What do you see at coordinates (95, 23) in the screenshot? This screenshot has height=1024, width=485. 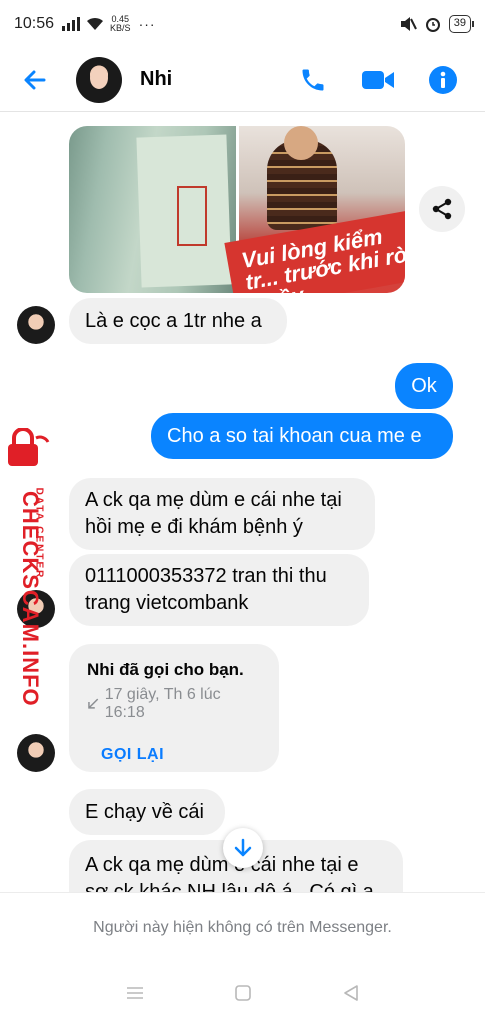 I see `wifi-icon` at bounding box center [95, 23].